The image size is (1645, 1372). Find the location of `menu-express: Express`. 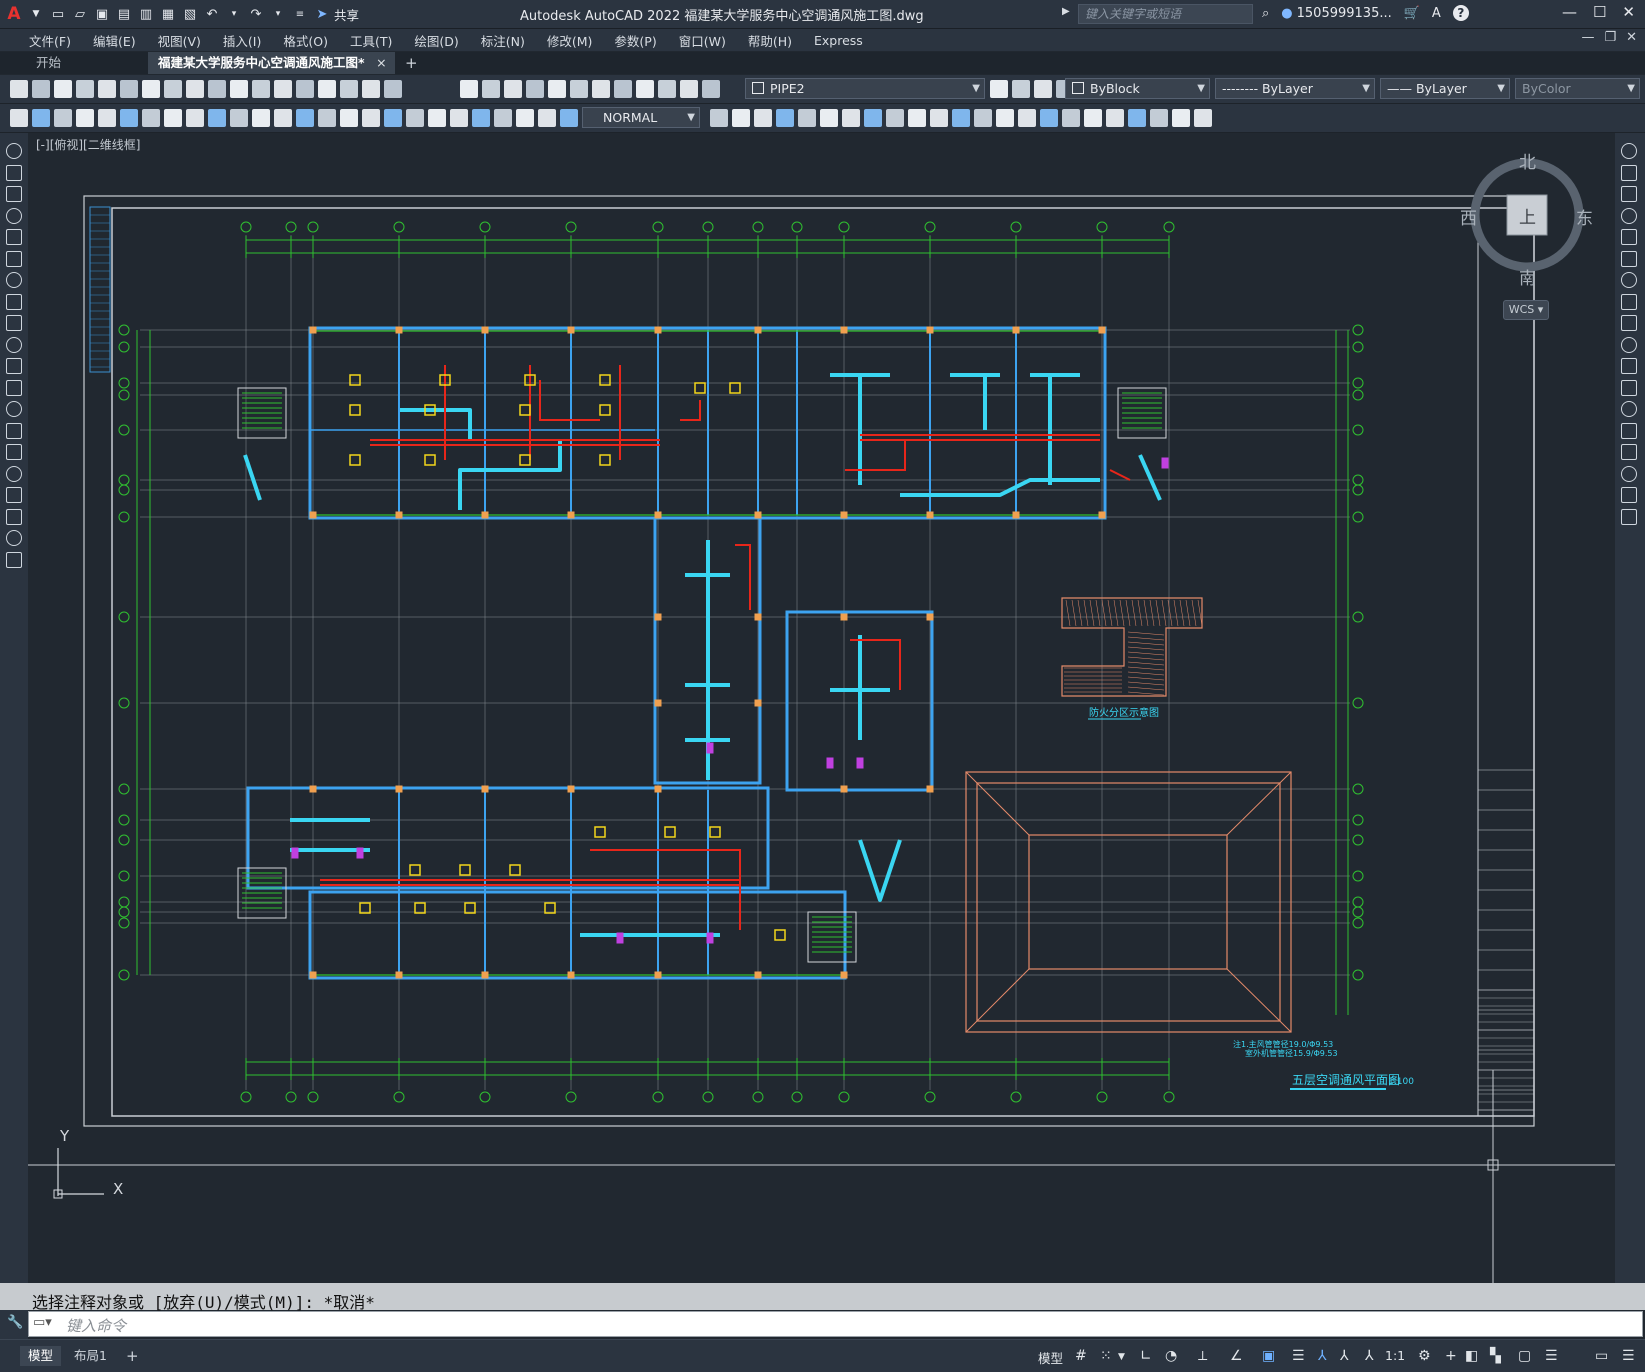

menu-express: Express is located at coordinates (838, 40).